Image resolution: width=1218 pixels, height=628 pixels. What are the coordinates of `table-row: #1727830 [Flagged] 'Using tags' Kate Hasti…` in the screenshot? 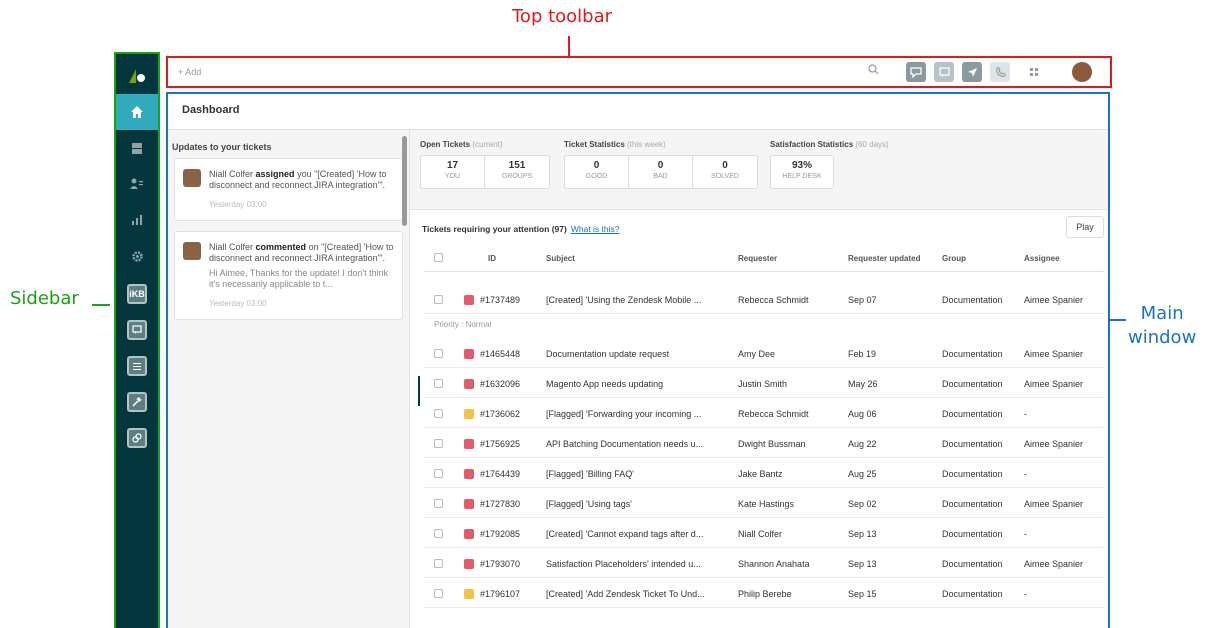 It's located at (764, 503).